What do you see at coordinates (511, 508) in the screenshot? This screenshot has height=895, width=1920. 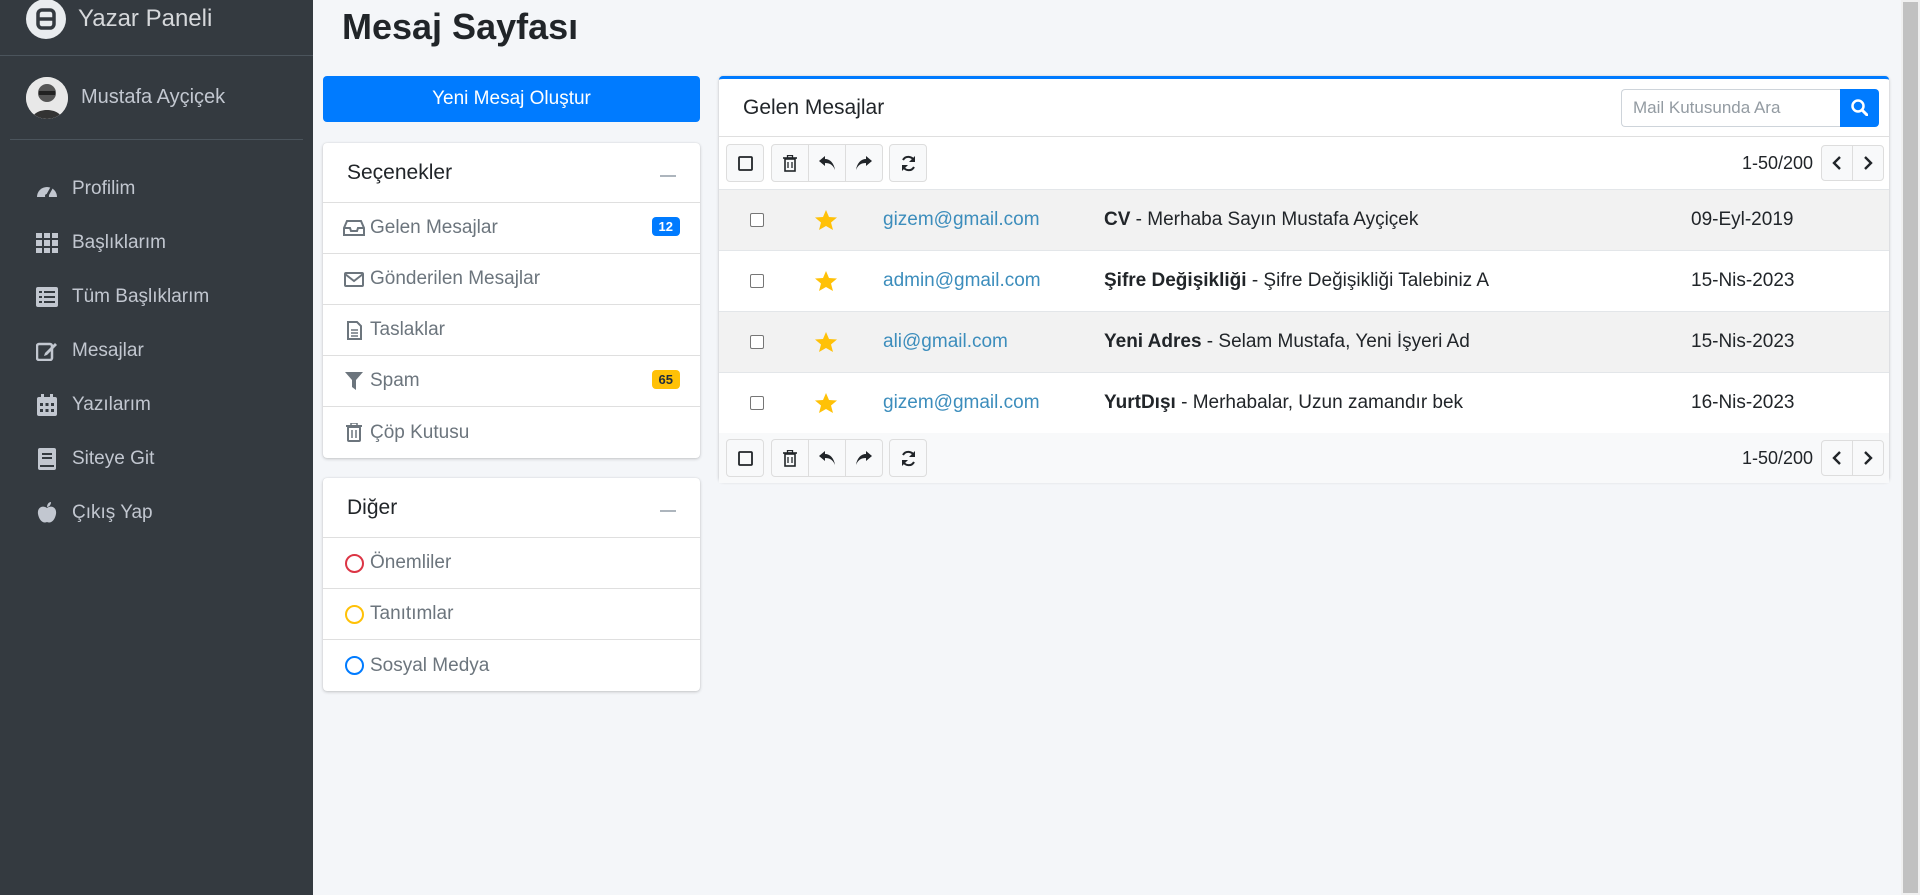 I see `other-card-header: Diğer` at bounding box center [511, 508].